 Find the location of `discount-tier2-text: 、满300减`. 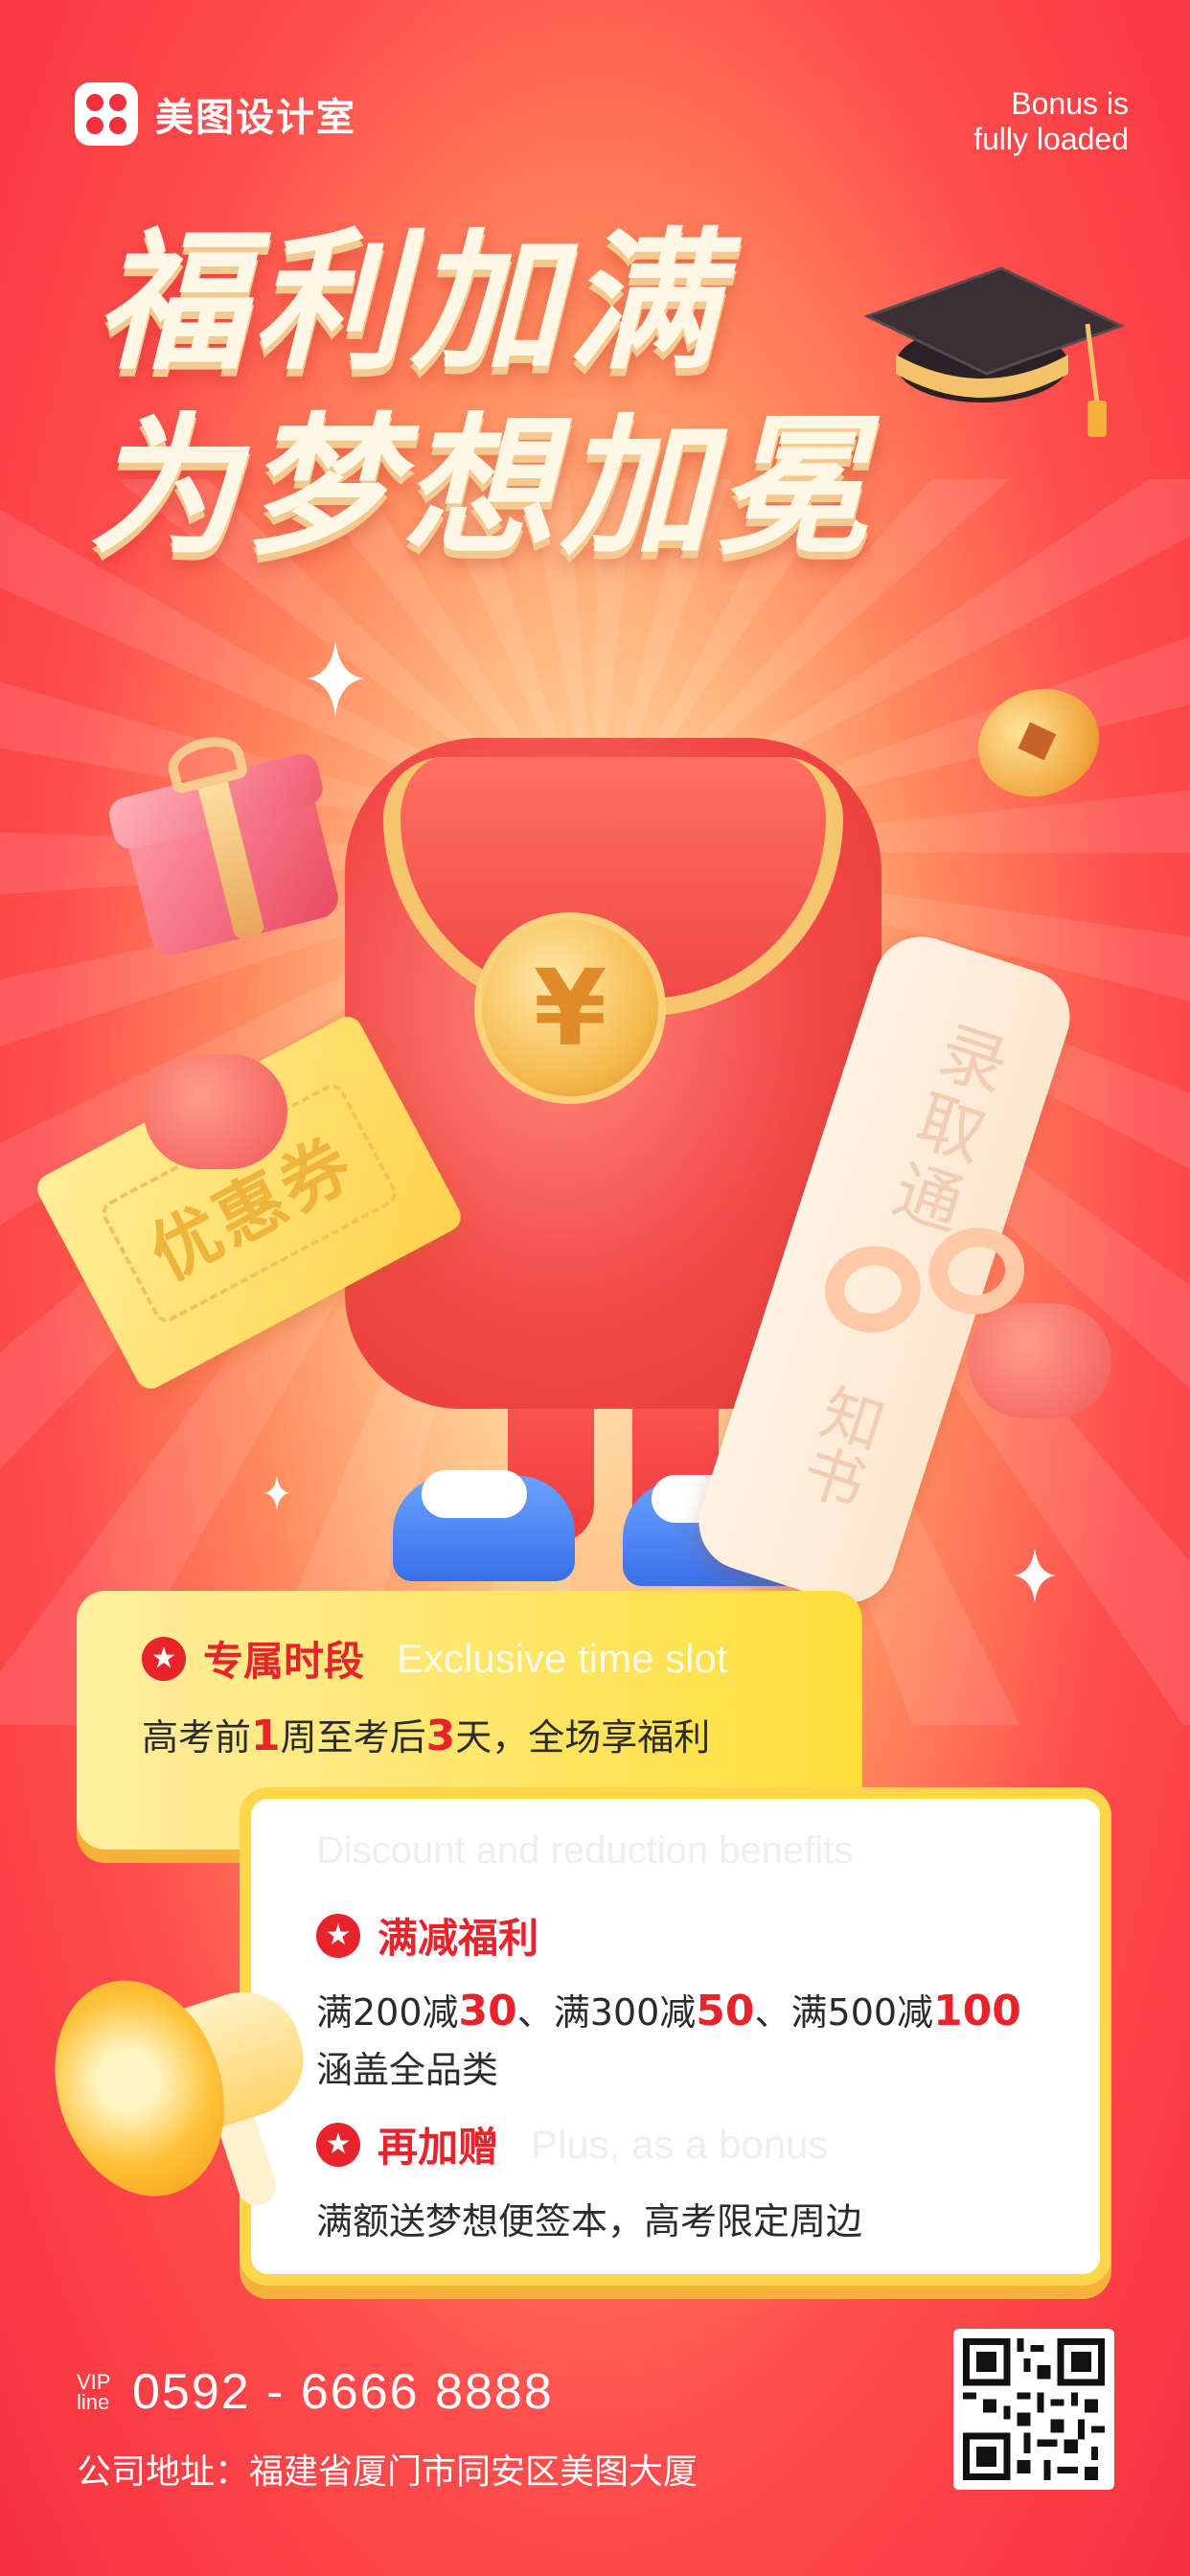

discount-tier2-text: 、满300减 is located at coordinates (606, 2012).